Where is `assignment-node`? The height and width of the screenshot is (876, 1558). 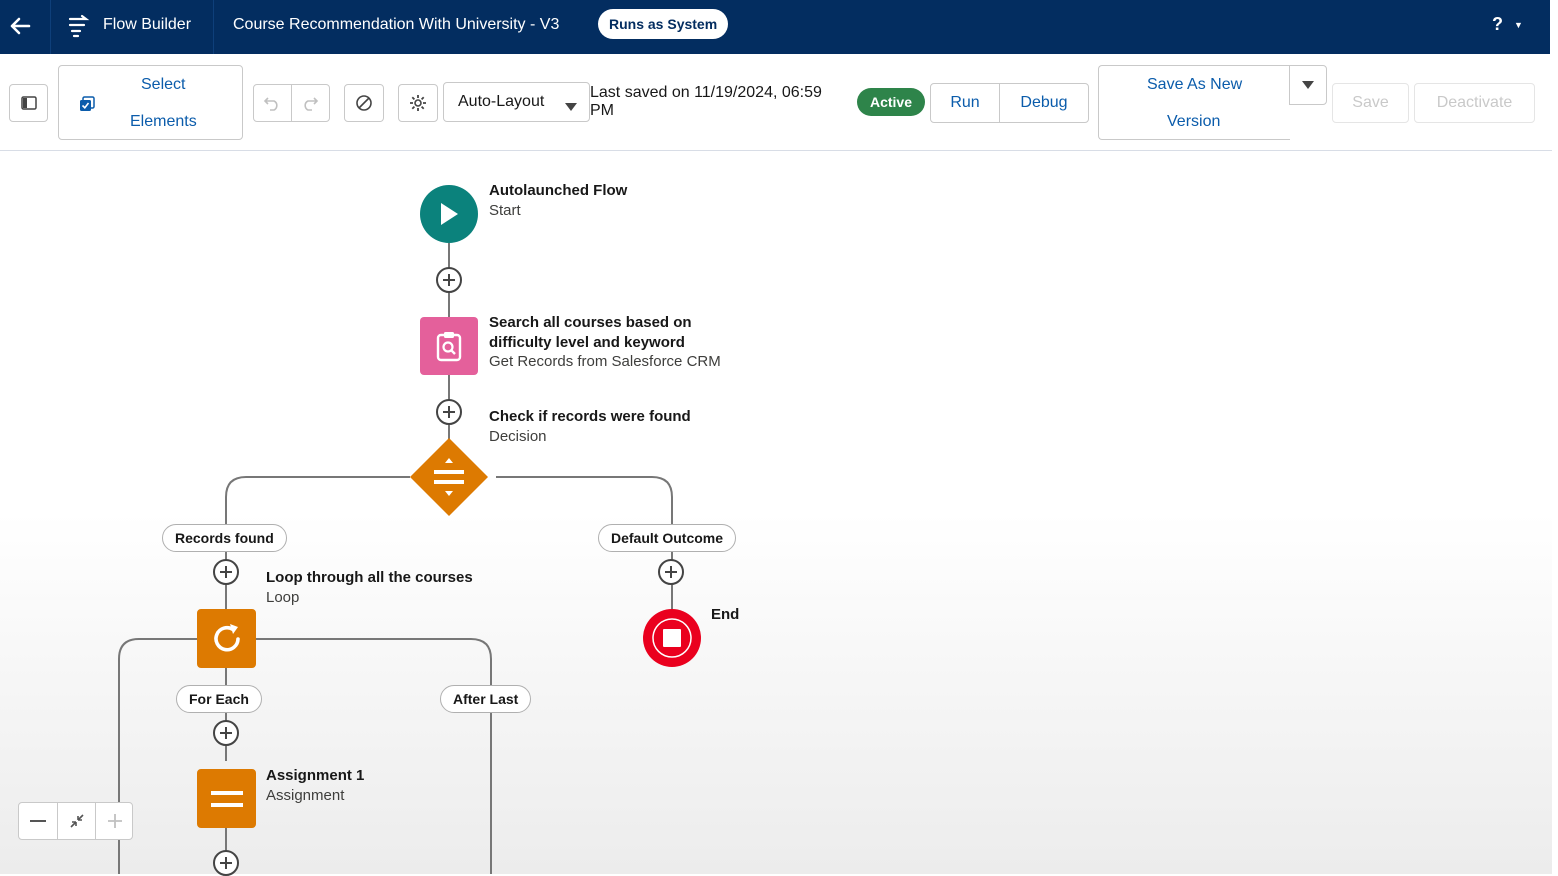
assignment-node is located at coordinates (226, 798).